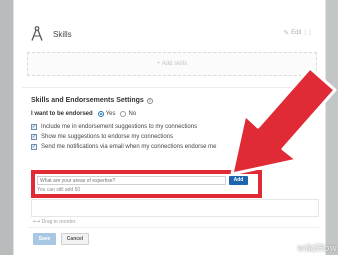 This screenshot has width=338, height=255. I want to click on save-button: Save, so click(44, 239).